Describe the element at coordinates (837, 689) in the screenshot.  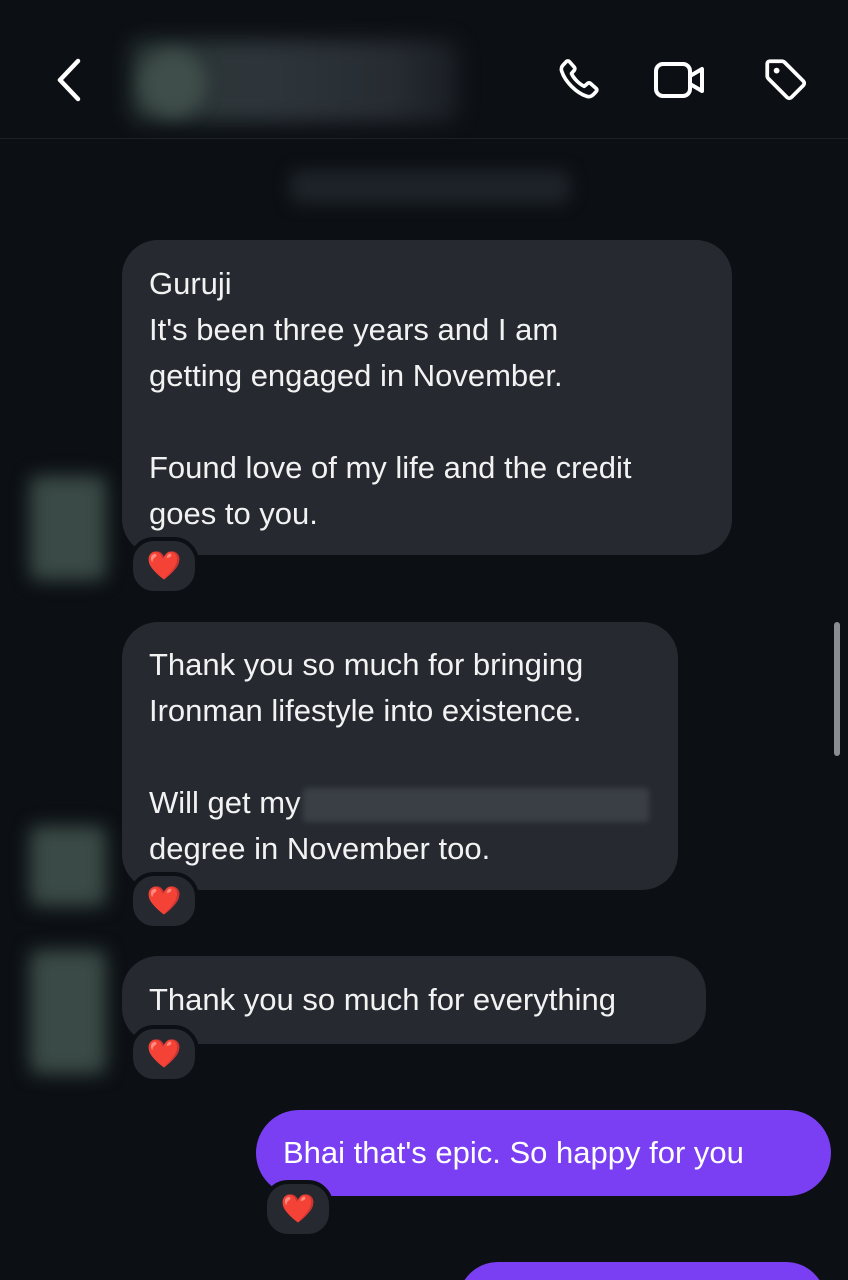
I see `scrollbar` at that location.